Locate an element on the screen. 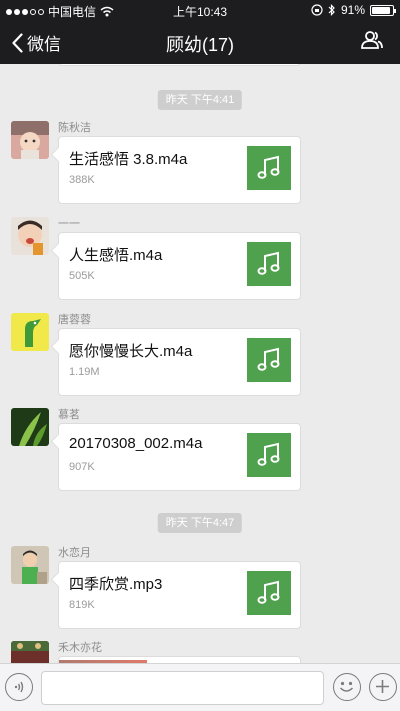 This screenshot has height=711, width=400. file-message-card: 生活感悟 3.8.m4a 388K is located at coordinates (179, 170).